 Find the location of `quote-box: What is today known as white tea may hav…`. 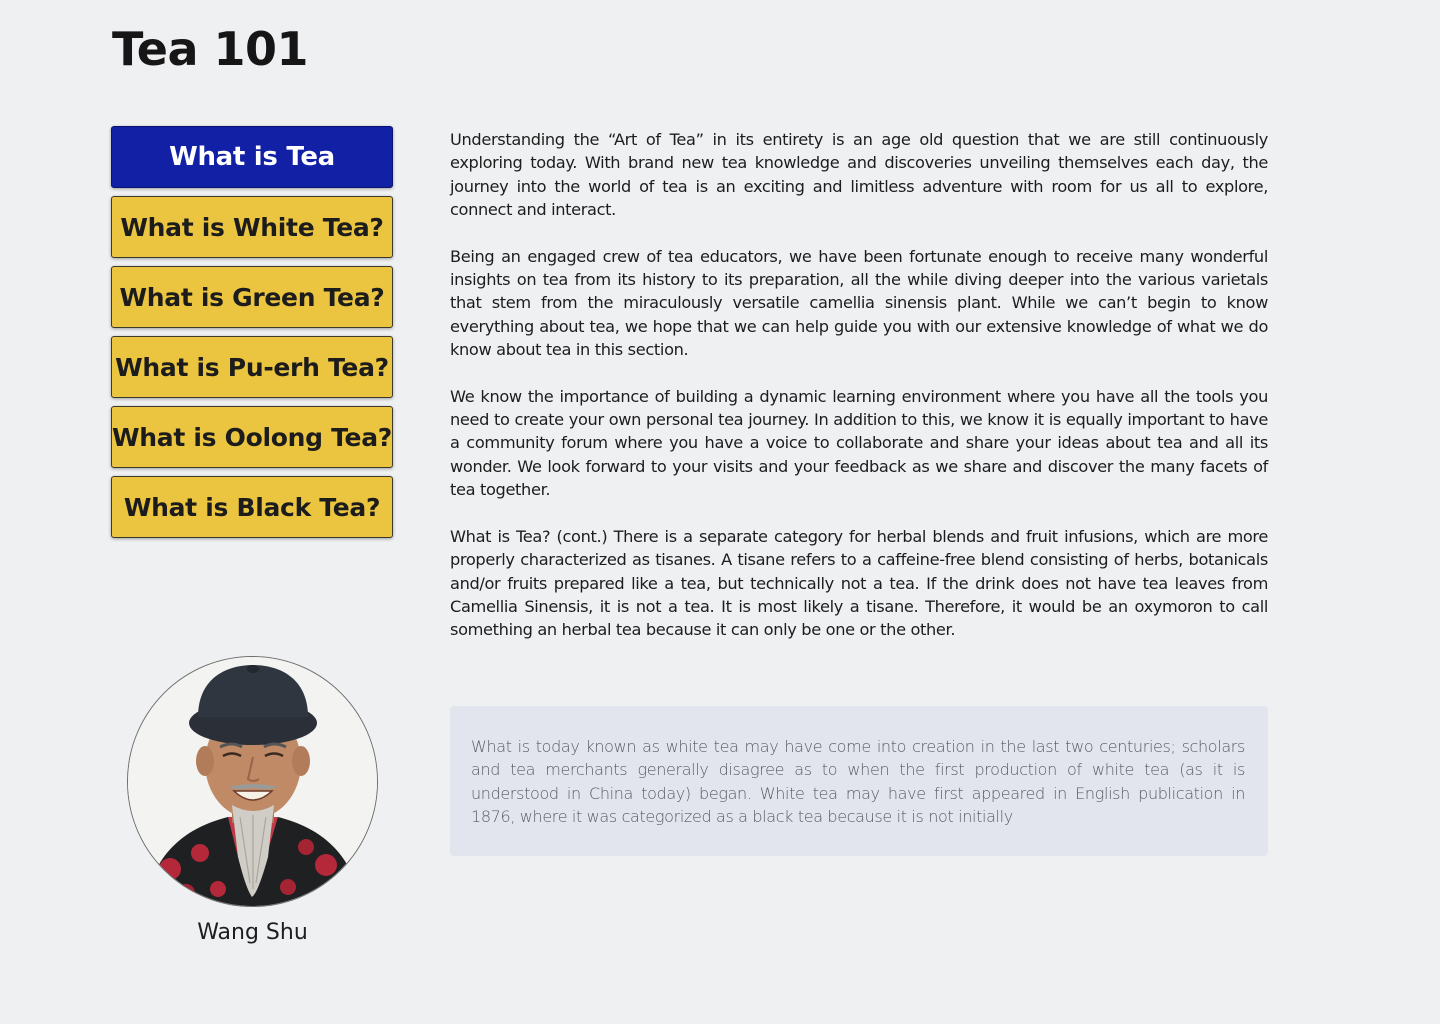

quote-box: What is today known as white tea may hav… is located at coordinates (859, 781).